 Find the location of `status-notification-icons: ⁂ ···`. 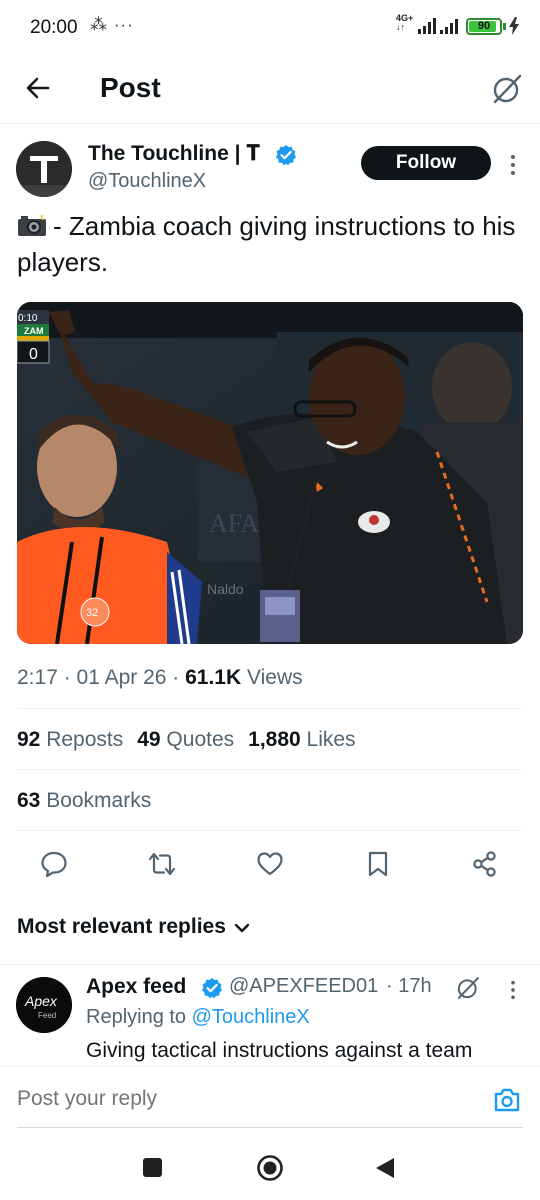

status-notification-icons: ⁂ ··· is located at coordinates (112, 24).